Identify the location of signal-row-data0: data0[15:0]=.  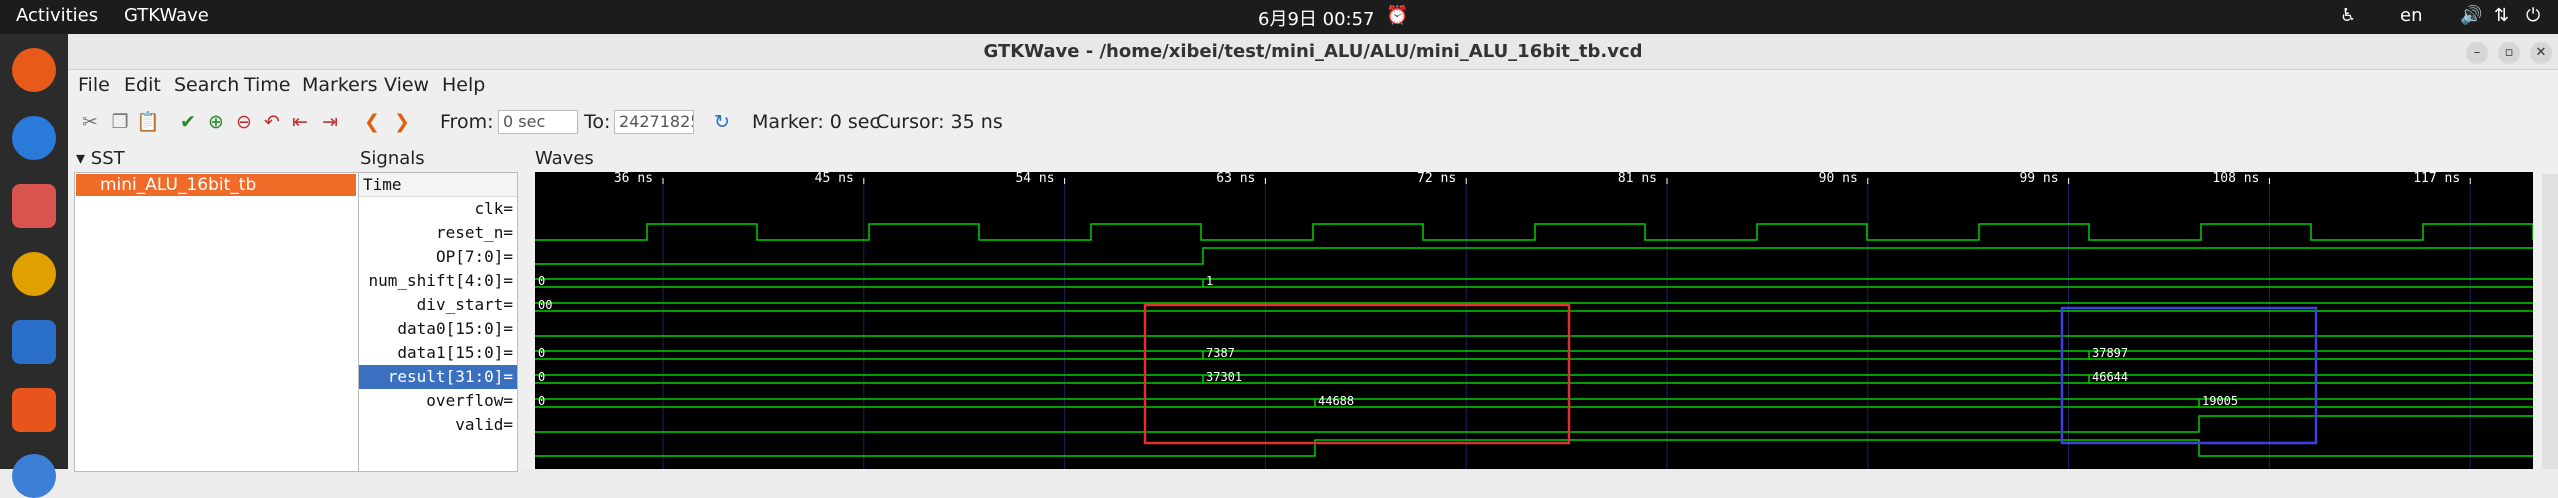
(438, 329).